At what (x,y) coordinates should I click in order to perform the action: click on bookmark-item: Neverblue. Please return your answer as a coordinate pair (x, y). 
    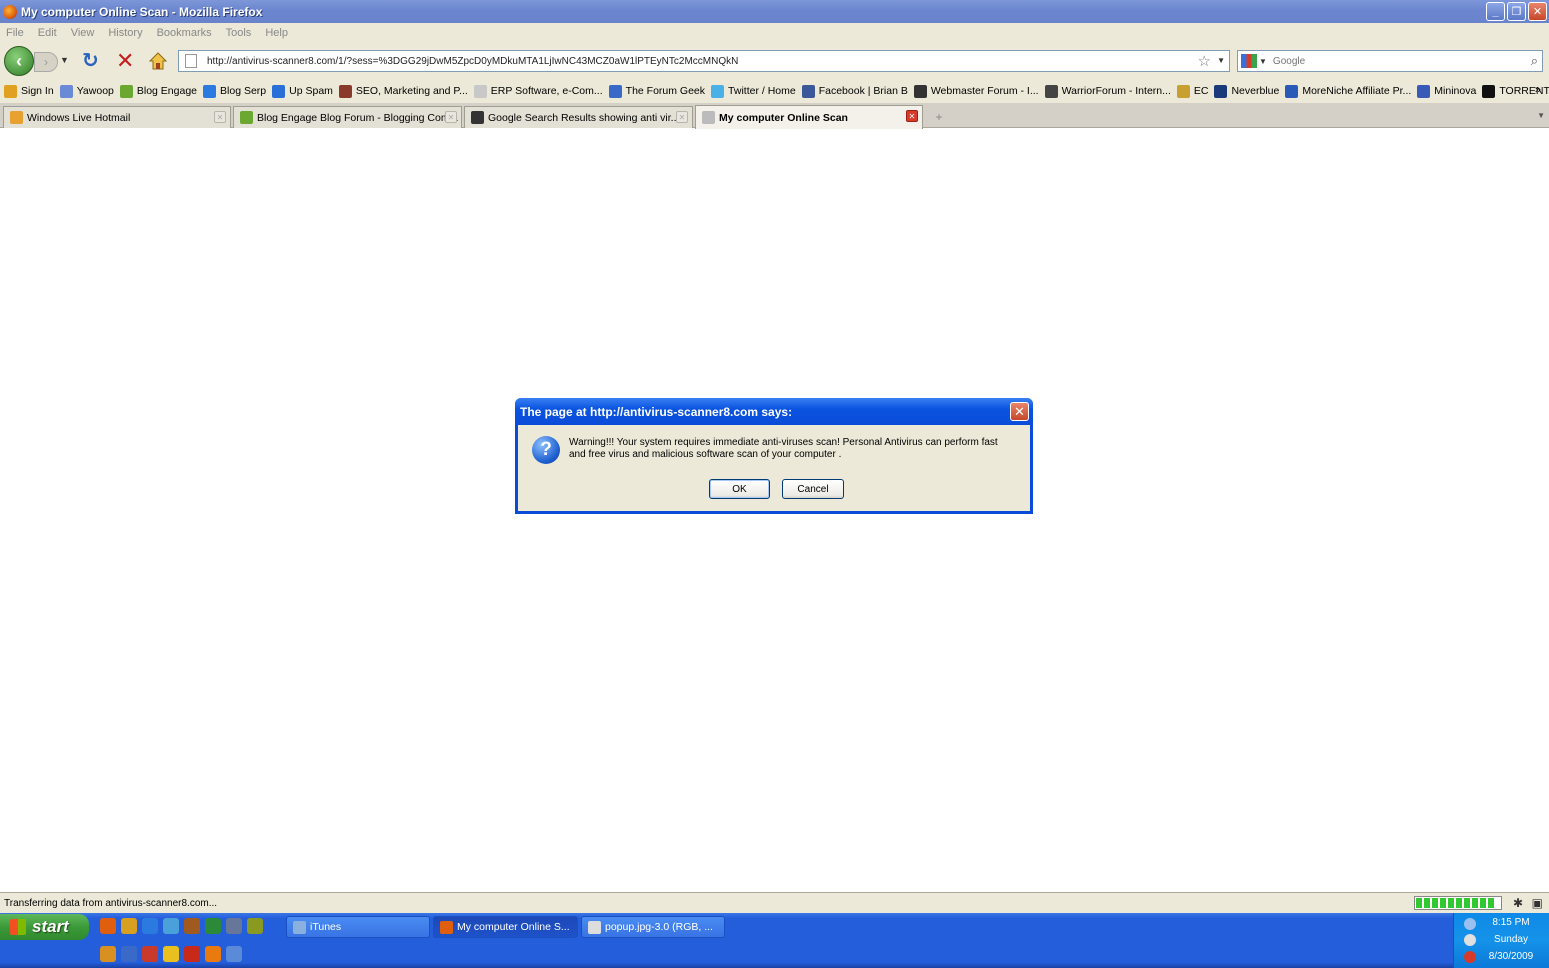
    Looking at the image, I should click on (1246, 91).